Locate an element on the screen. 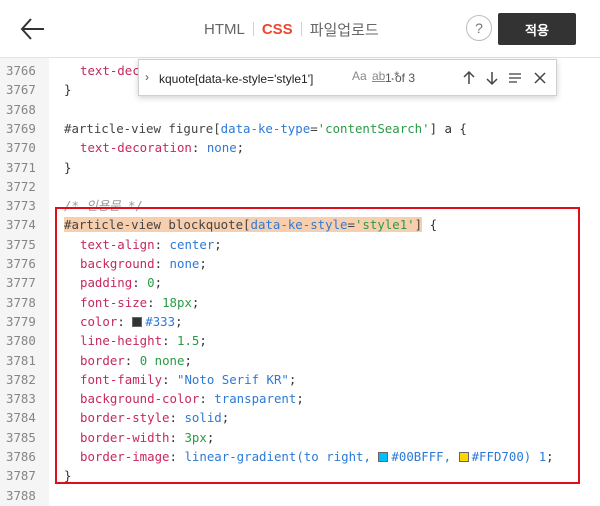  css-value: 0 is located at coordinates (151, 283).